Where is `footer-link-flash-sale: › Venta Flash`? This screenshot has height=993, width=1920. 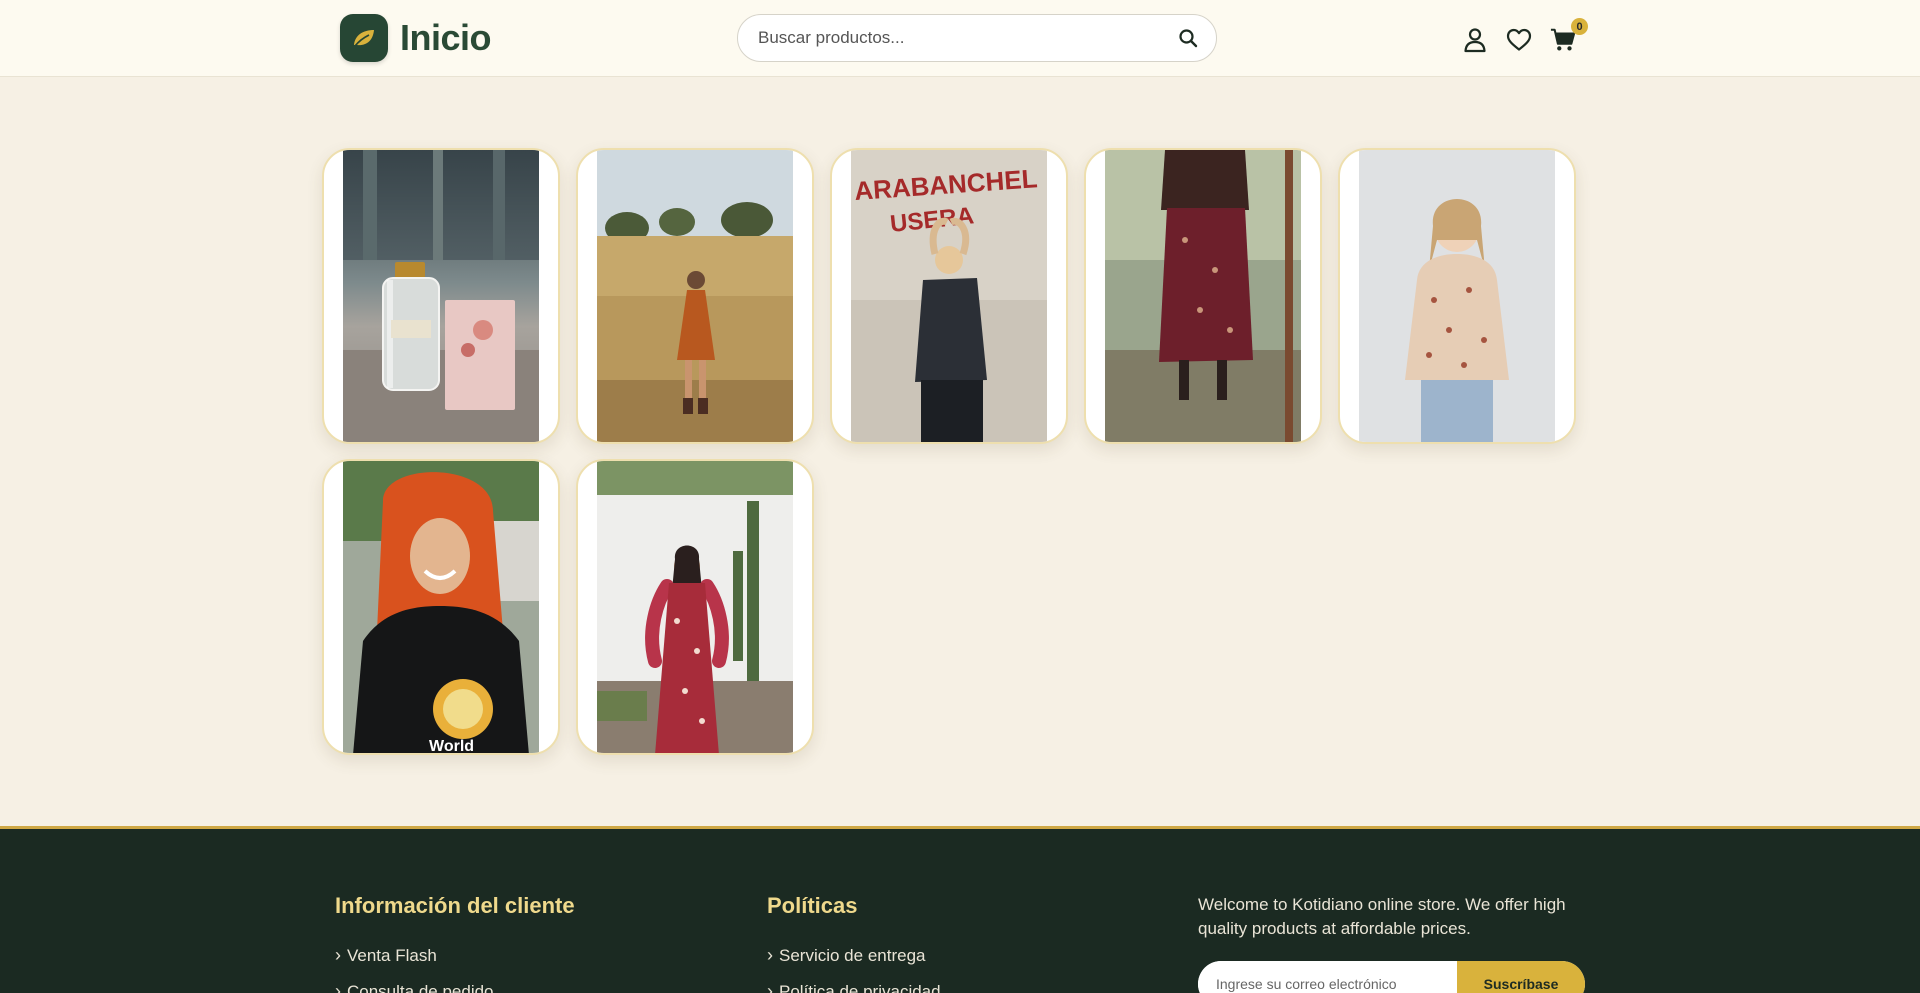
footer-link-flash-sale: › Venta Flash is located at coordinates (386, 955).